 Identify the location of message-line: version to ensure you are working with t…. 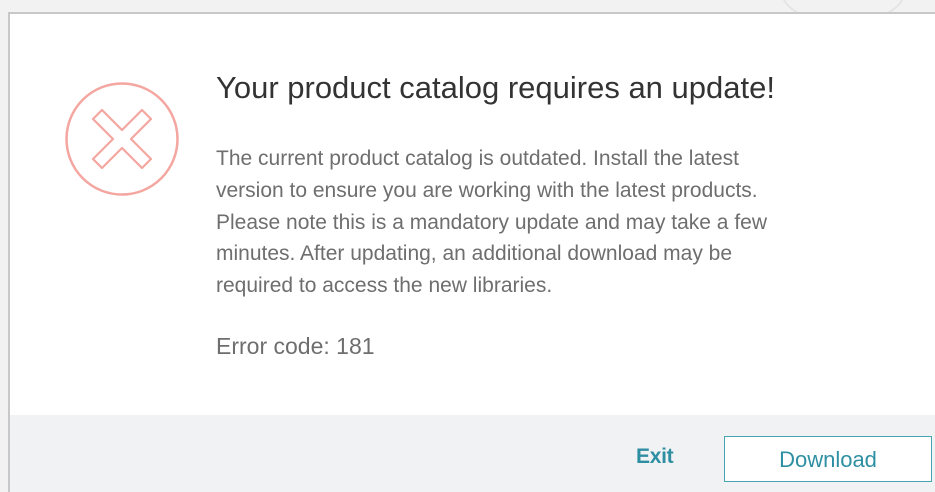
(487, 190).